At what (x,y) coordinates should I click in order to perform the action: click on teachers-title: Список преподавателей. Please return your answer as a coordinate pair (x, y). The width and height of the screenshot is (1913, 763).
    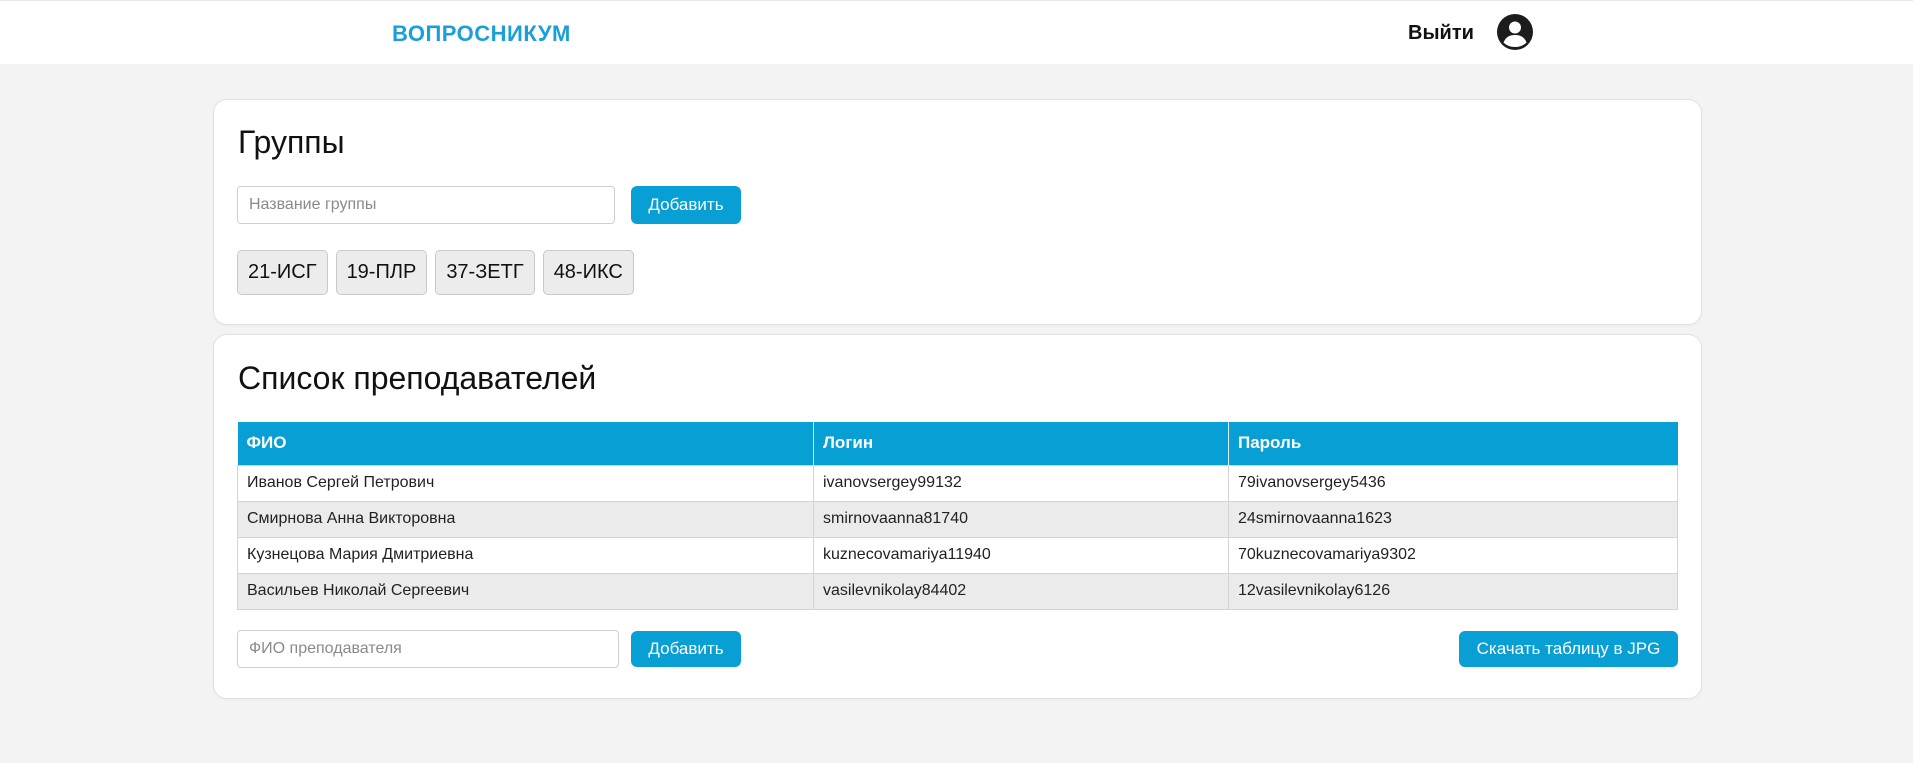
    Looking at the image, I should click on (417, 378).